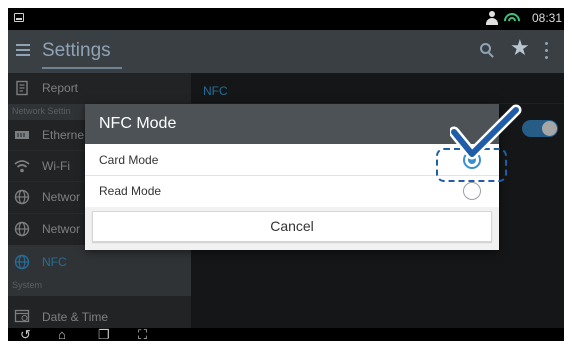 The width and height of the screenshot is (572, 348). Describe the element at coordinates (104, 334) in the screenshot. I see `recent-apps-icon: ❐` at that location.